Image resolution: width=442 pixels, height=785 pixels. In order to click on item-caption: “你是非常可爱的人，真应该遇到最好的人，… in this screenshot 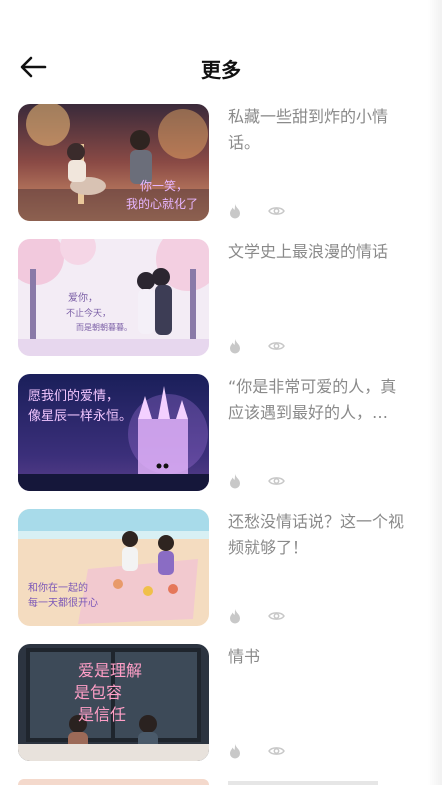, I will do `click(312, 399)`.